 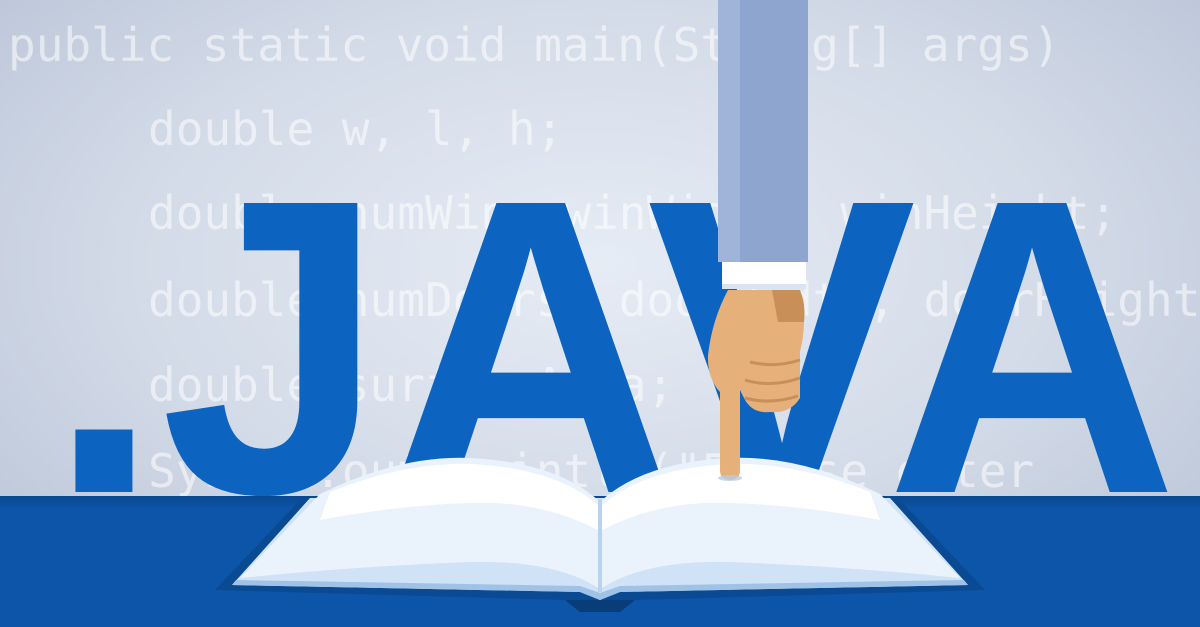 What do you see at coordinates (757, 240) in the screenshot?
I see `pointing-hand-illustration` at bounding box center [757, 240].